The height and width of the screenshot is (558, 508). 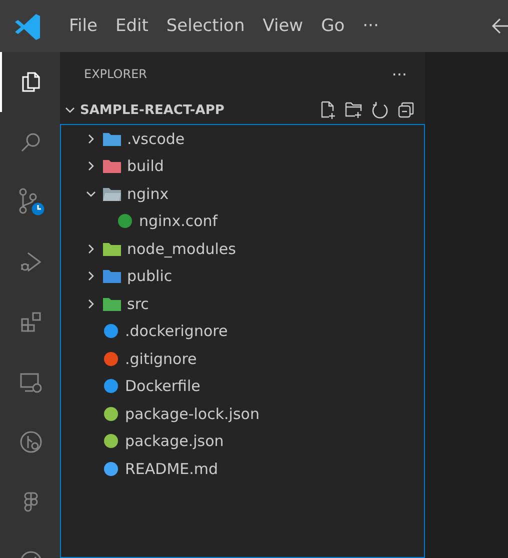 I want to click on new-file-icon, so click(x=328, y=110).